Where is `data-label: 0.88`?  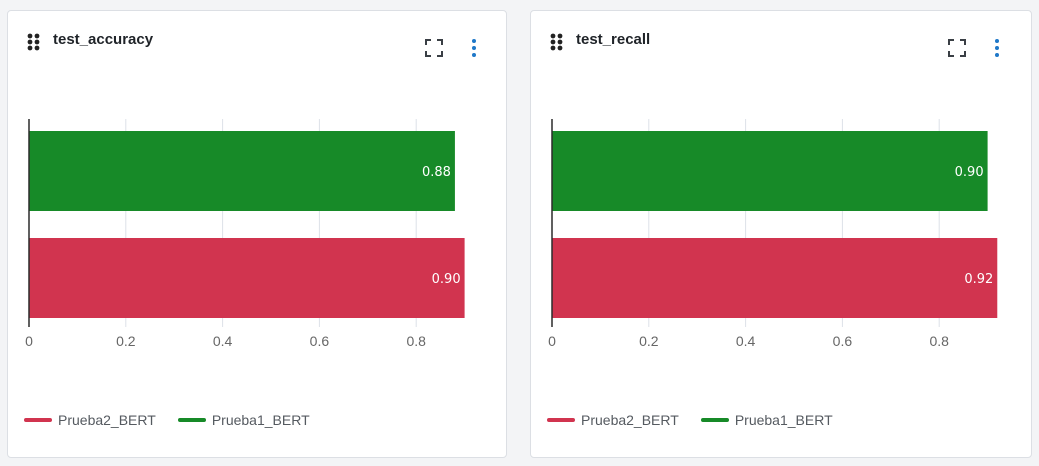 data-label: 0.88 is located at coordinates (436, 172).